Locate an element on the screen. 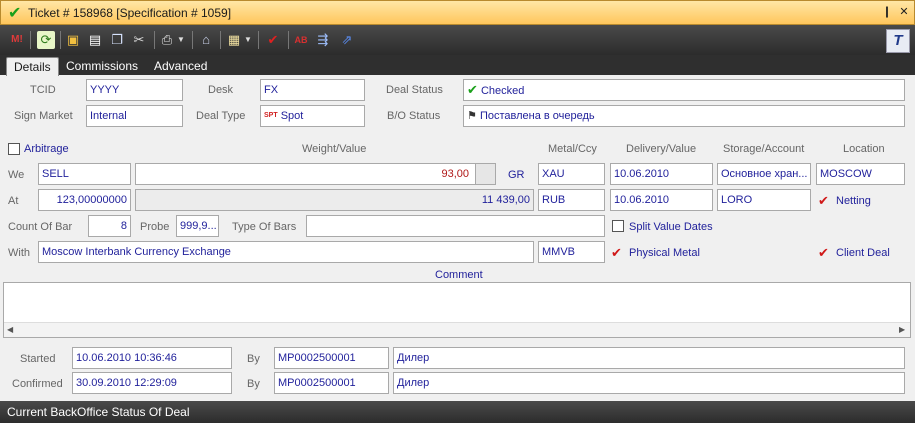  status-bar: Current BackOffice Status Of Deal is located at coordinates (457, 412).